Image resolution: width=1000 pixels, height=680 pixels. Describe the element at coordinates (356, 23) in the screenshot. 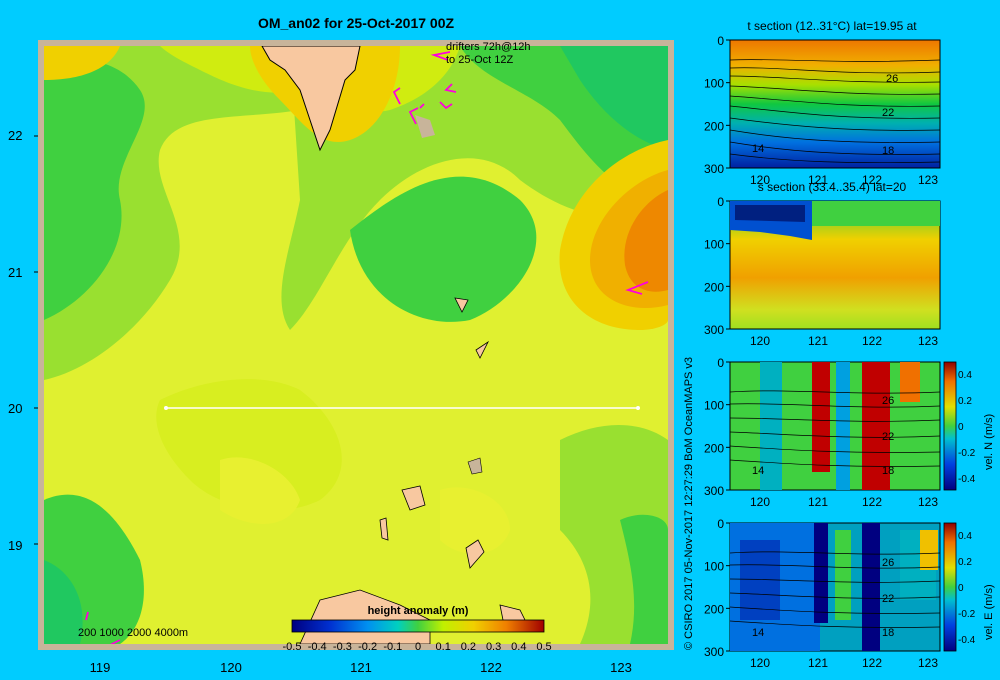

I see `map-title: OM_an02 for 25-Oct-2017 00Z` at that location.